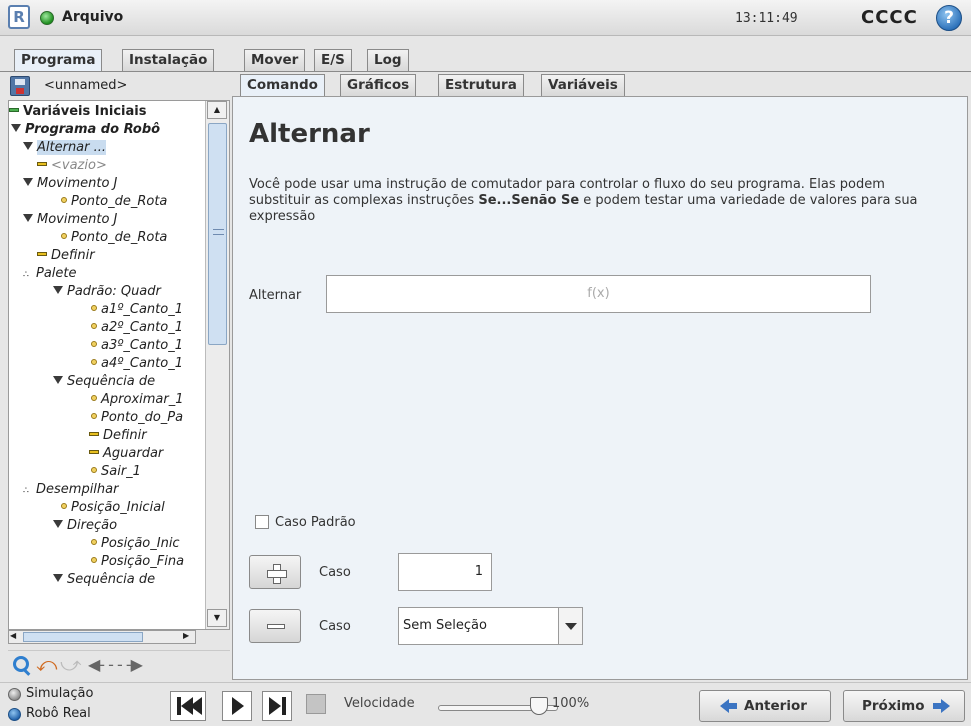  What do you see at coordinates (58, 60) in the screenshot?
I see `tab-programa: Programa` at bounding box center [58, 60].